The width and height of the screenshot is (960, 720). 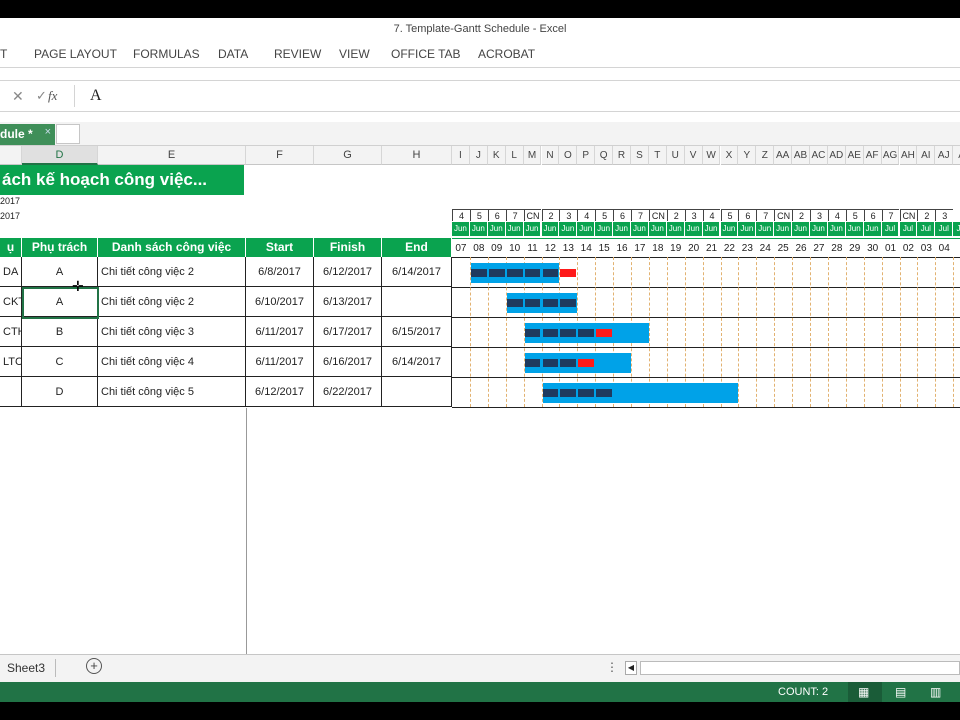 I want to click on column-header: AC, so click(x=819, y=155).